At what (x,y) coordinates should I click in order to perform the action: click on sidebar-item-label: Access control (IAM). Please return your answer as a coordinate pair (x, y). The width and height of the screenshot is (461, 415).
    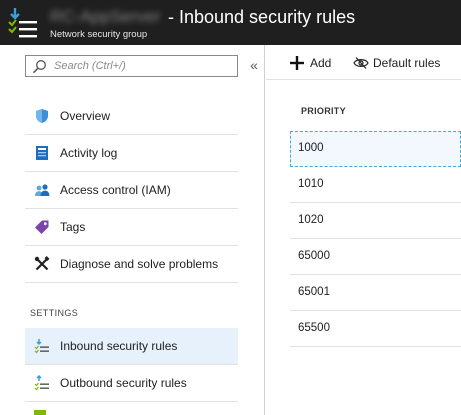
    Looking at the image, I should click on (115, 190).